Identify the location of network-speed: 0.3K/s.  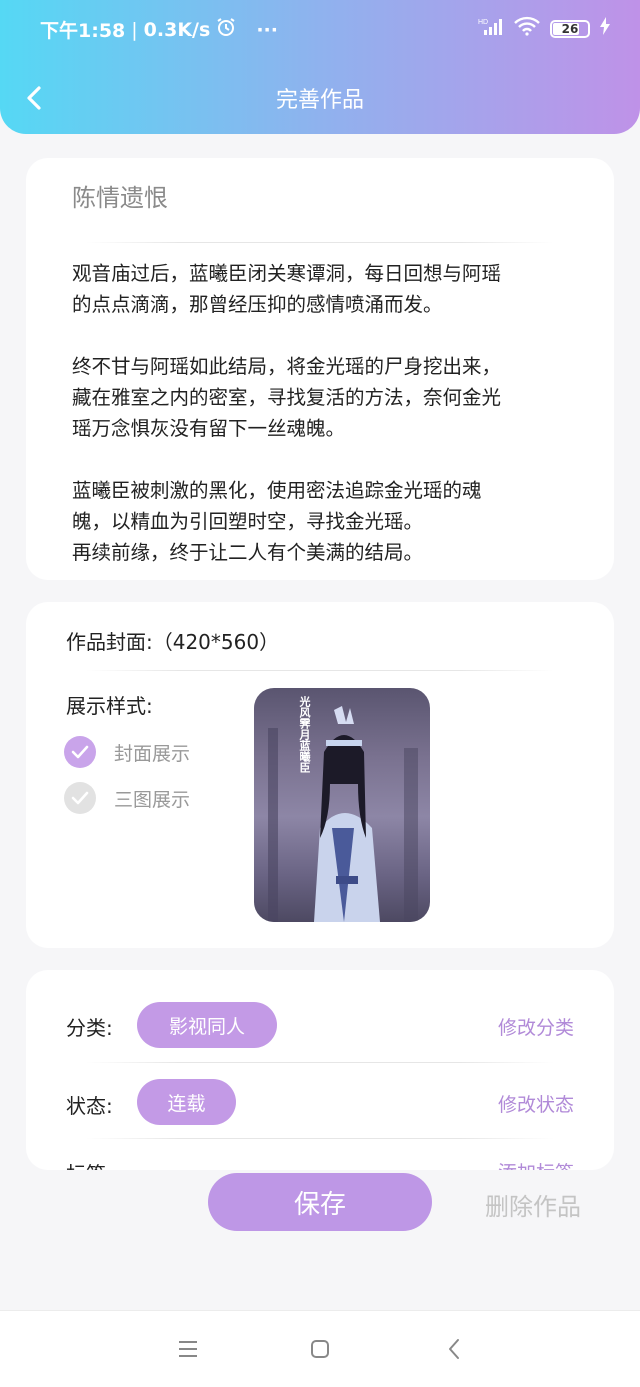
(177, 29).